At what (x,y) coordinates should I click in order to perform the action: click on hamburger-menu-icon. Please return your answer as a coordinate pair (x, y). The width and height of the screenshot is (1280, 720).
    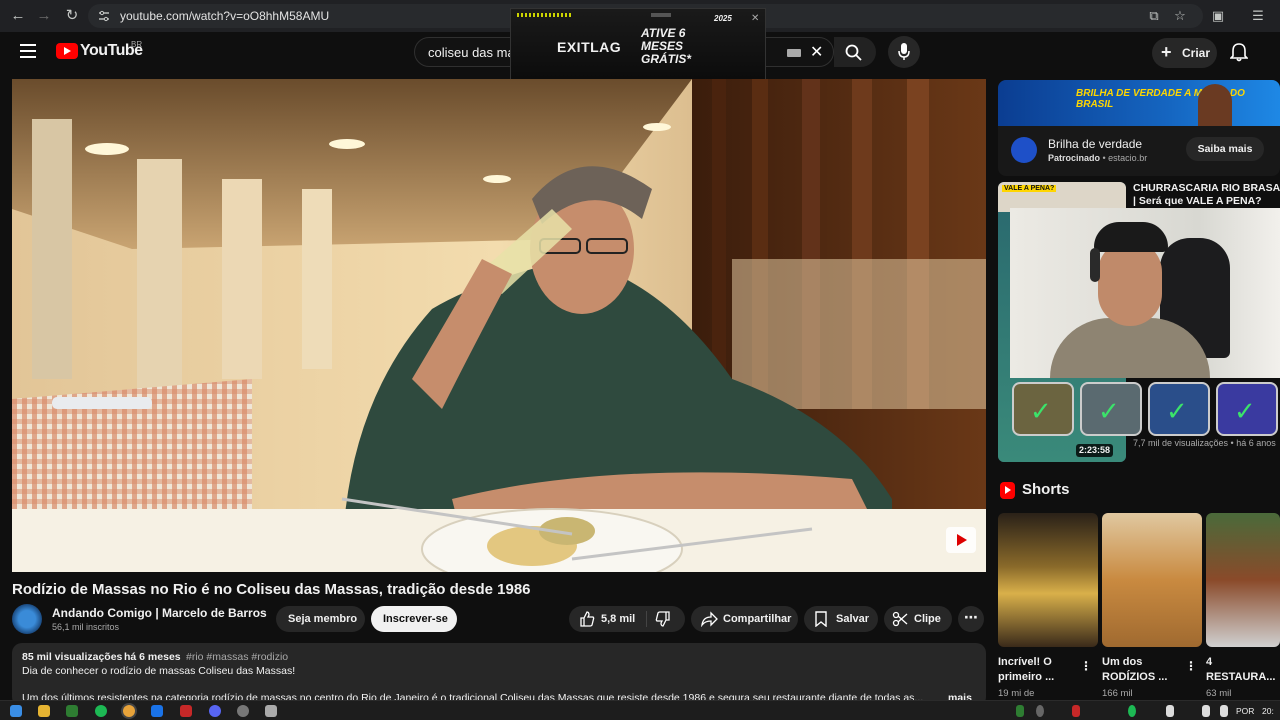
    Looking at the image, I should click on (28, 51).